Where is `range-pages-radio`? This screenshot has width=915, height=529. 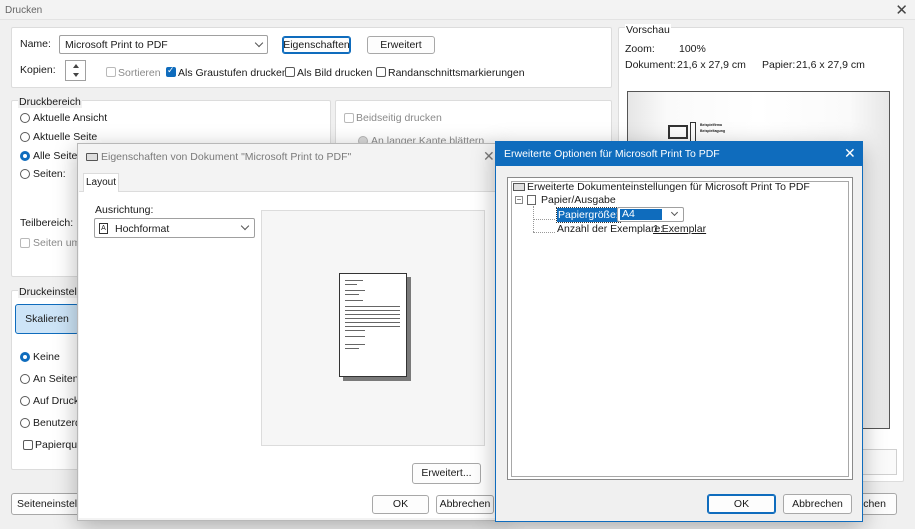
range-pages-radio is located at coordinates (25, 174).